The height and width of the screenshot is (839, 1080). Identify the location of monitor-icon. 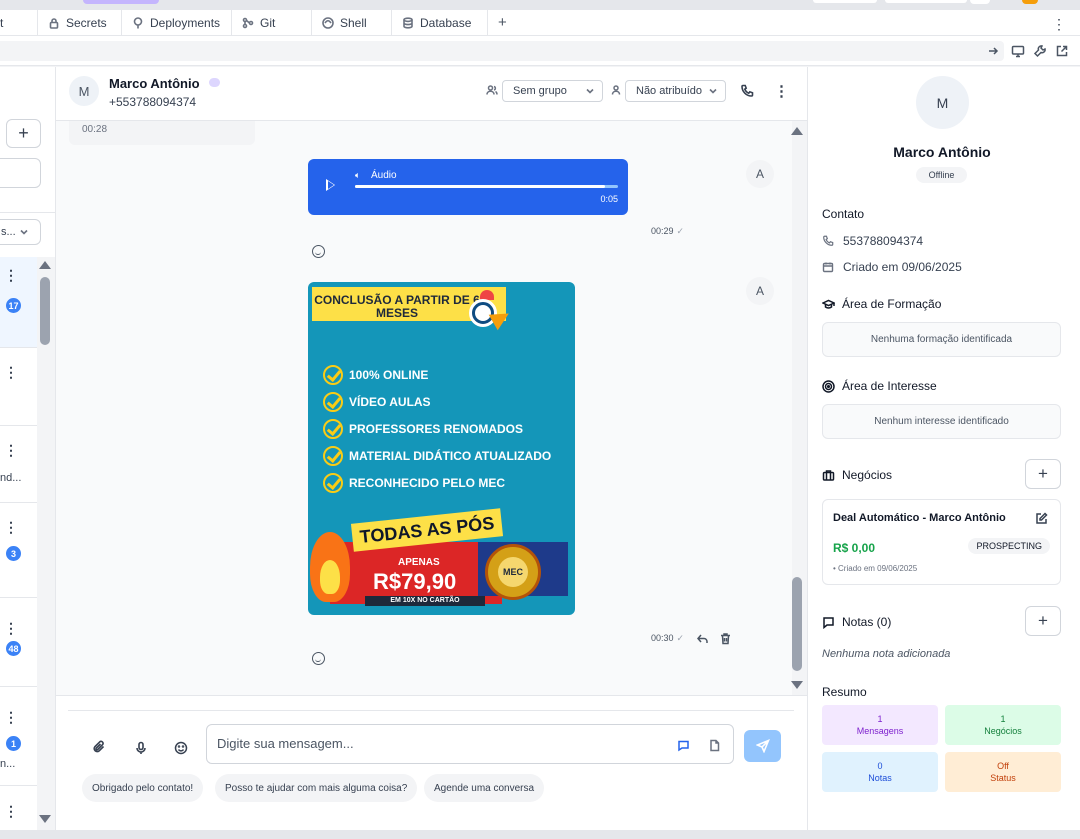
(1018, 51).